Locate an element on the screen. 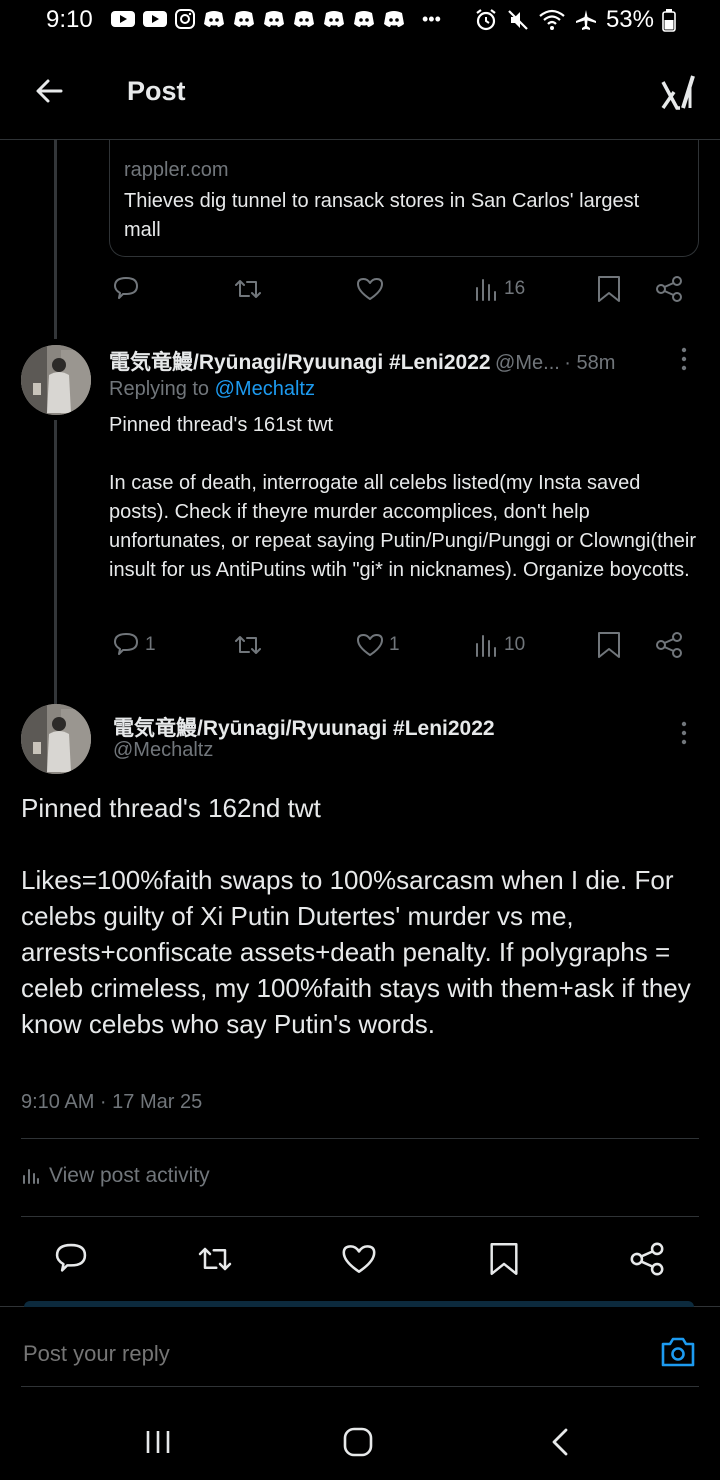 The height and width of the screenshot is (1480, 720). system-nav-bar is located at coordinates (360, 1443).